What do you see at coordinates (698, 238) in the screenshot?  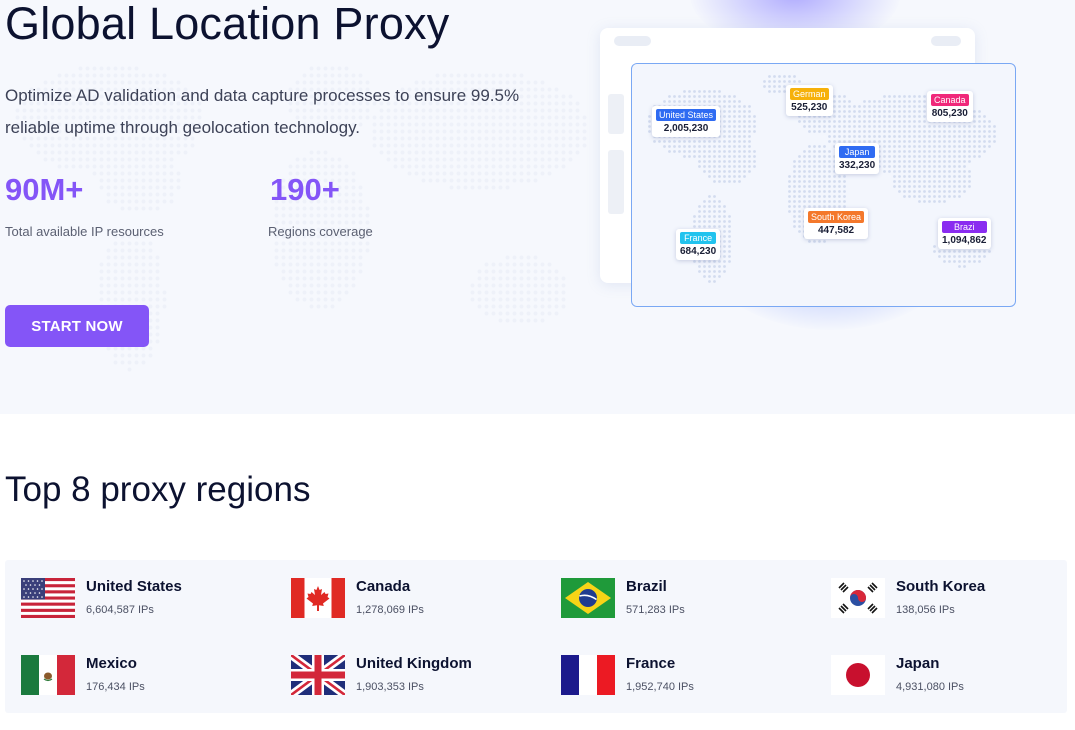 I see `map-tag-label: France` at bounding box center [698, 238].